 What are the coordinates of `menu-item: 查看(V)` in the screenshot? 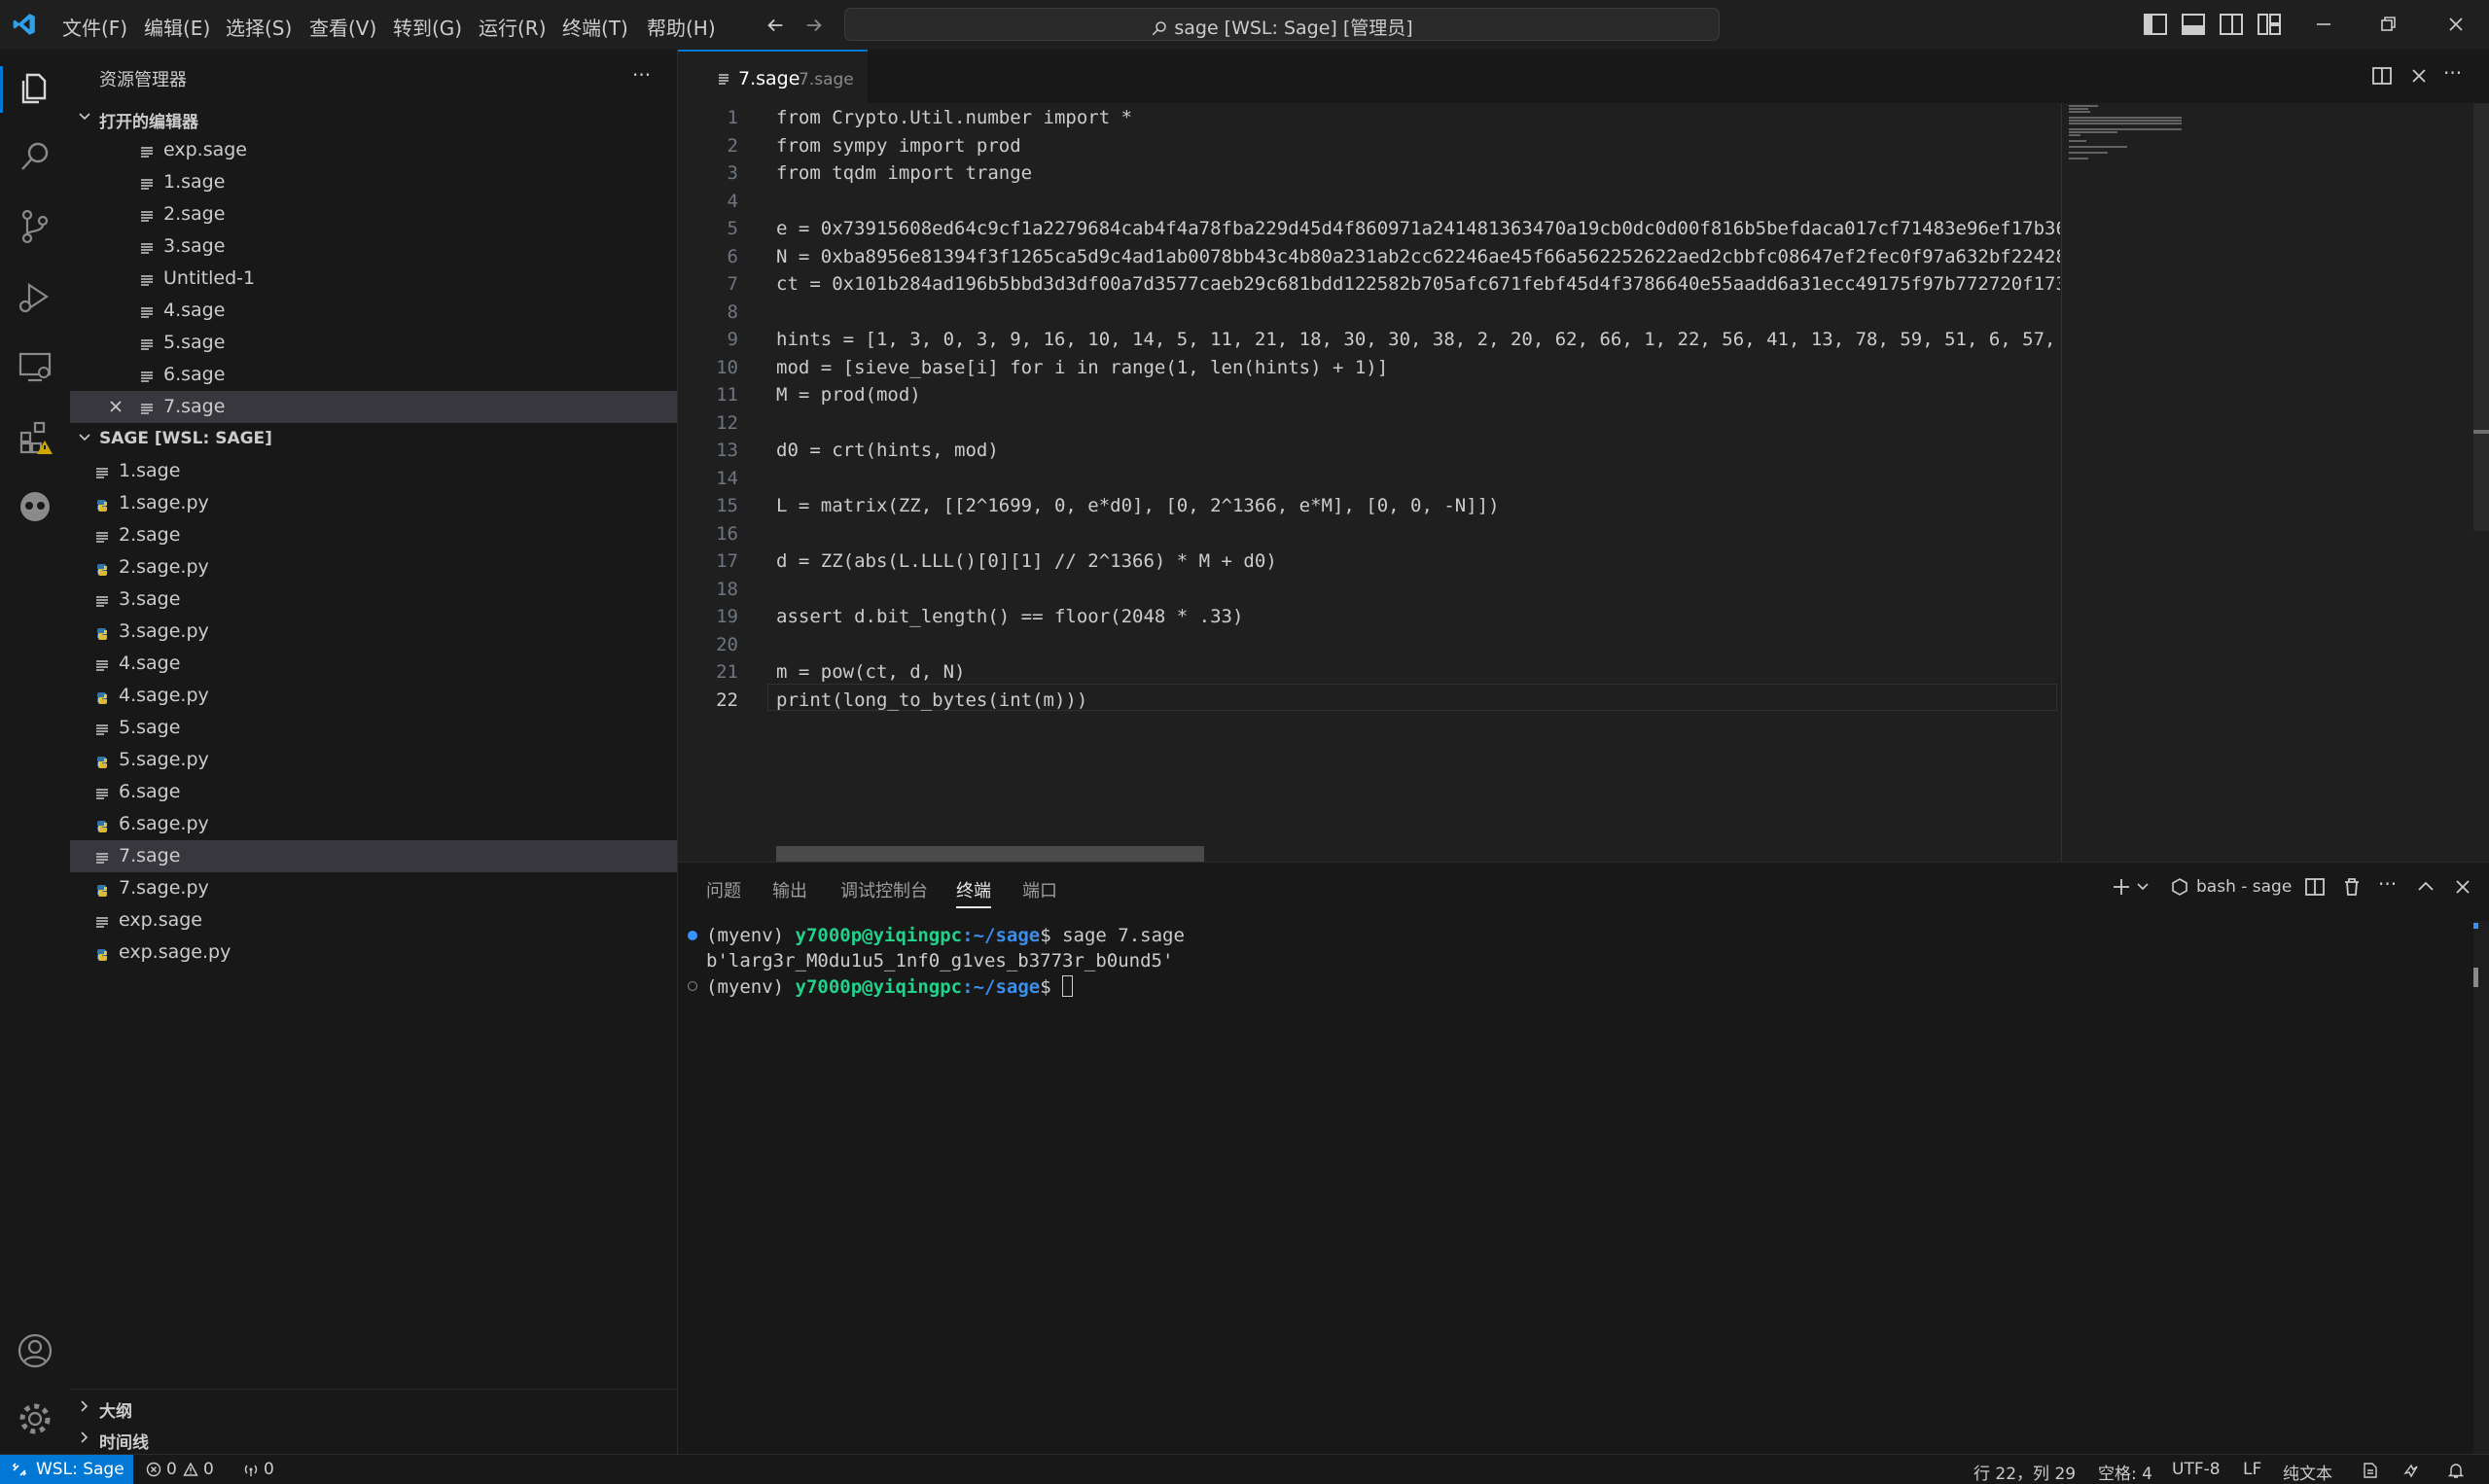 It's located at (342, 27).